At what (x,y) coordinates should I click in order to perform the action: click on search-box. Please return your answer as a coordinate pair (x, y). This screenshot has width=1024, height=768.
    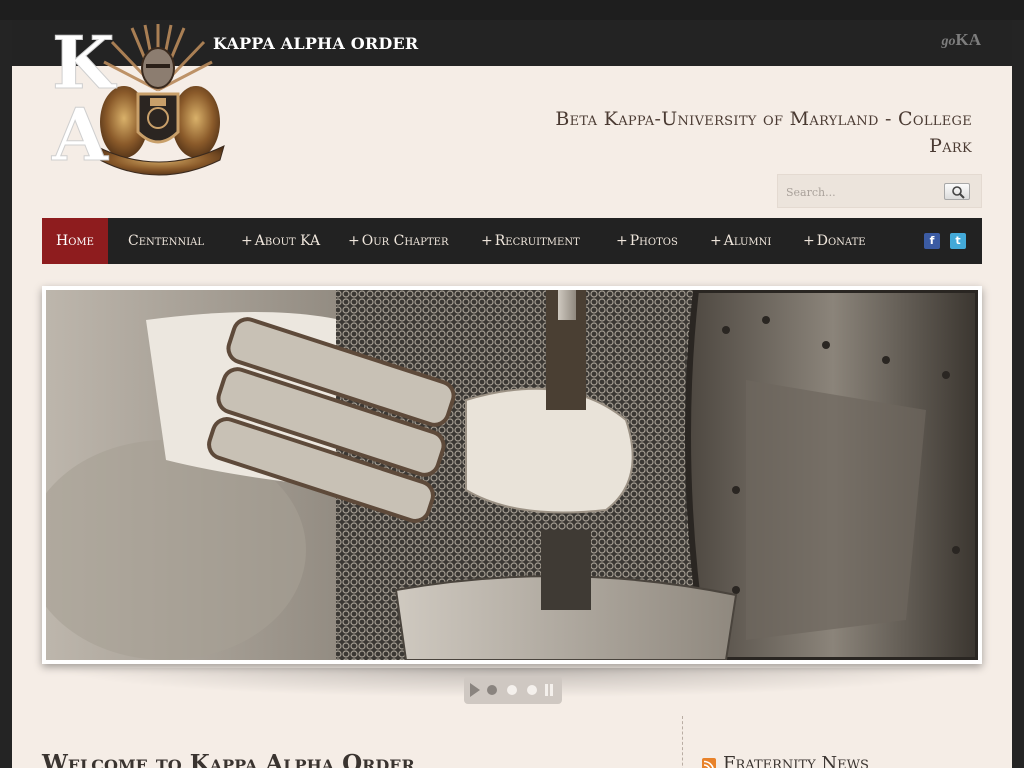
    Looking at the image, I should click on (879, 191).